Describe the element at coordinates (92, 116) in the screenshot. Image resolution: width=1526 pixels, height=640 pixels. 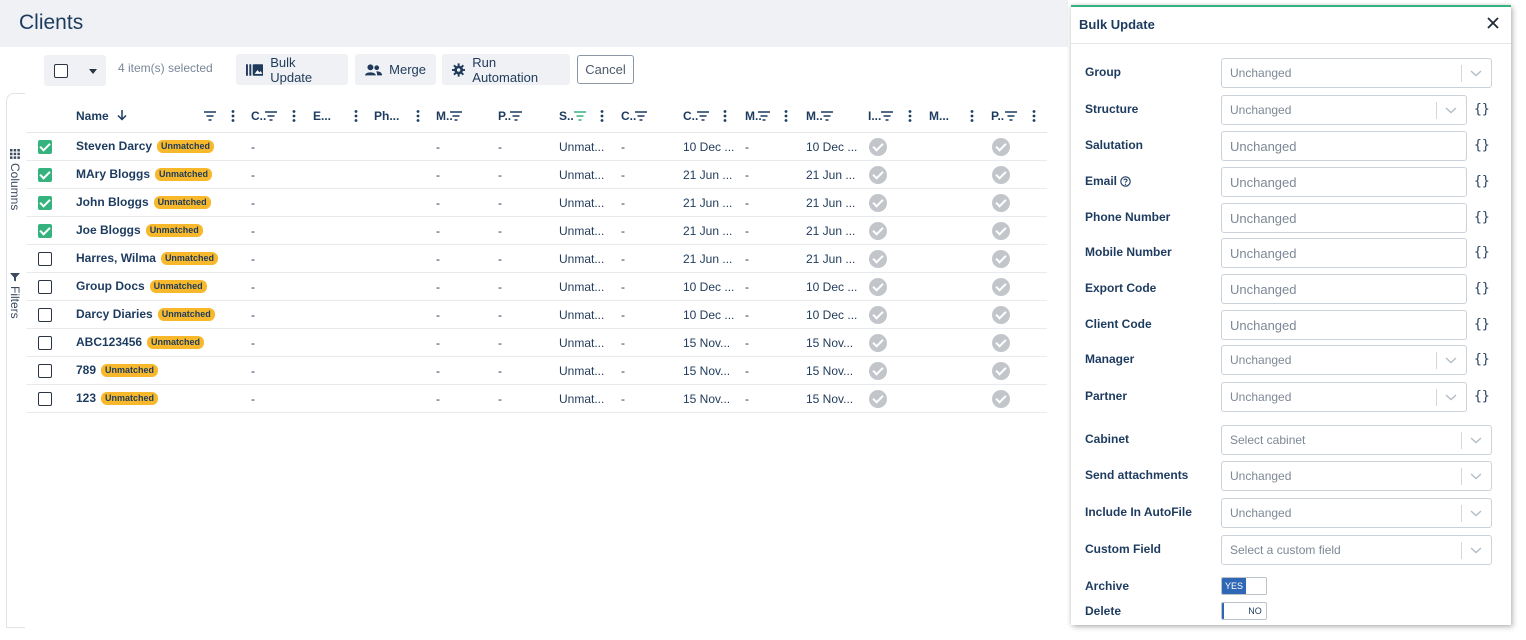
I see `column-header: Name` at that location.